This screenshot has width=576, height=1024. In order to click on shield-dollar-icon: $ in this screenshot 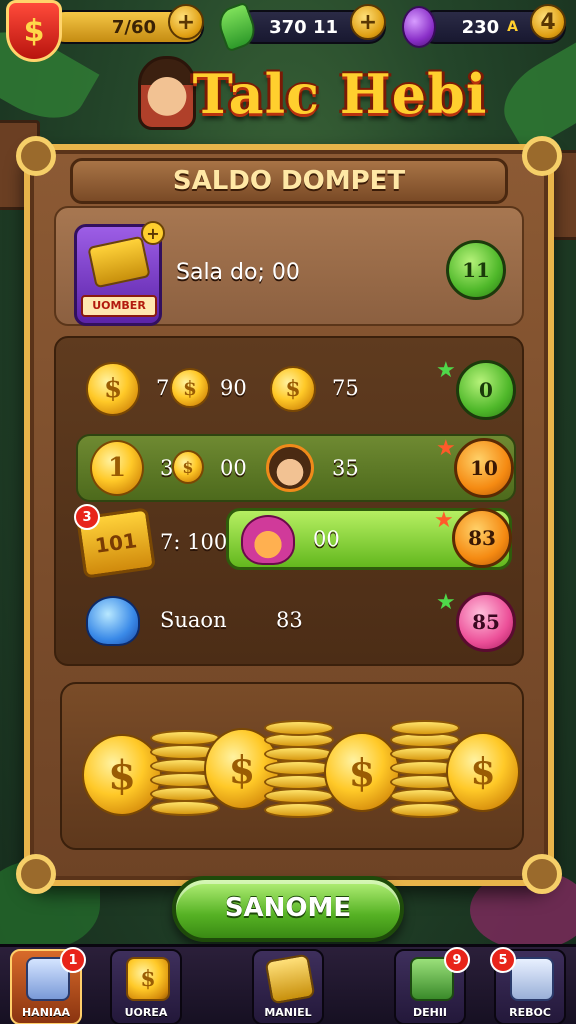, I will do `click(34, 31)`.